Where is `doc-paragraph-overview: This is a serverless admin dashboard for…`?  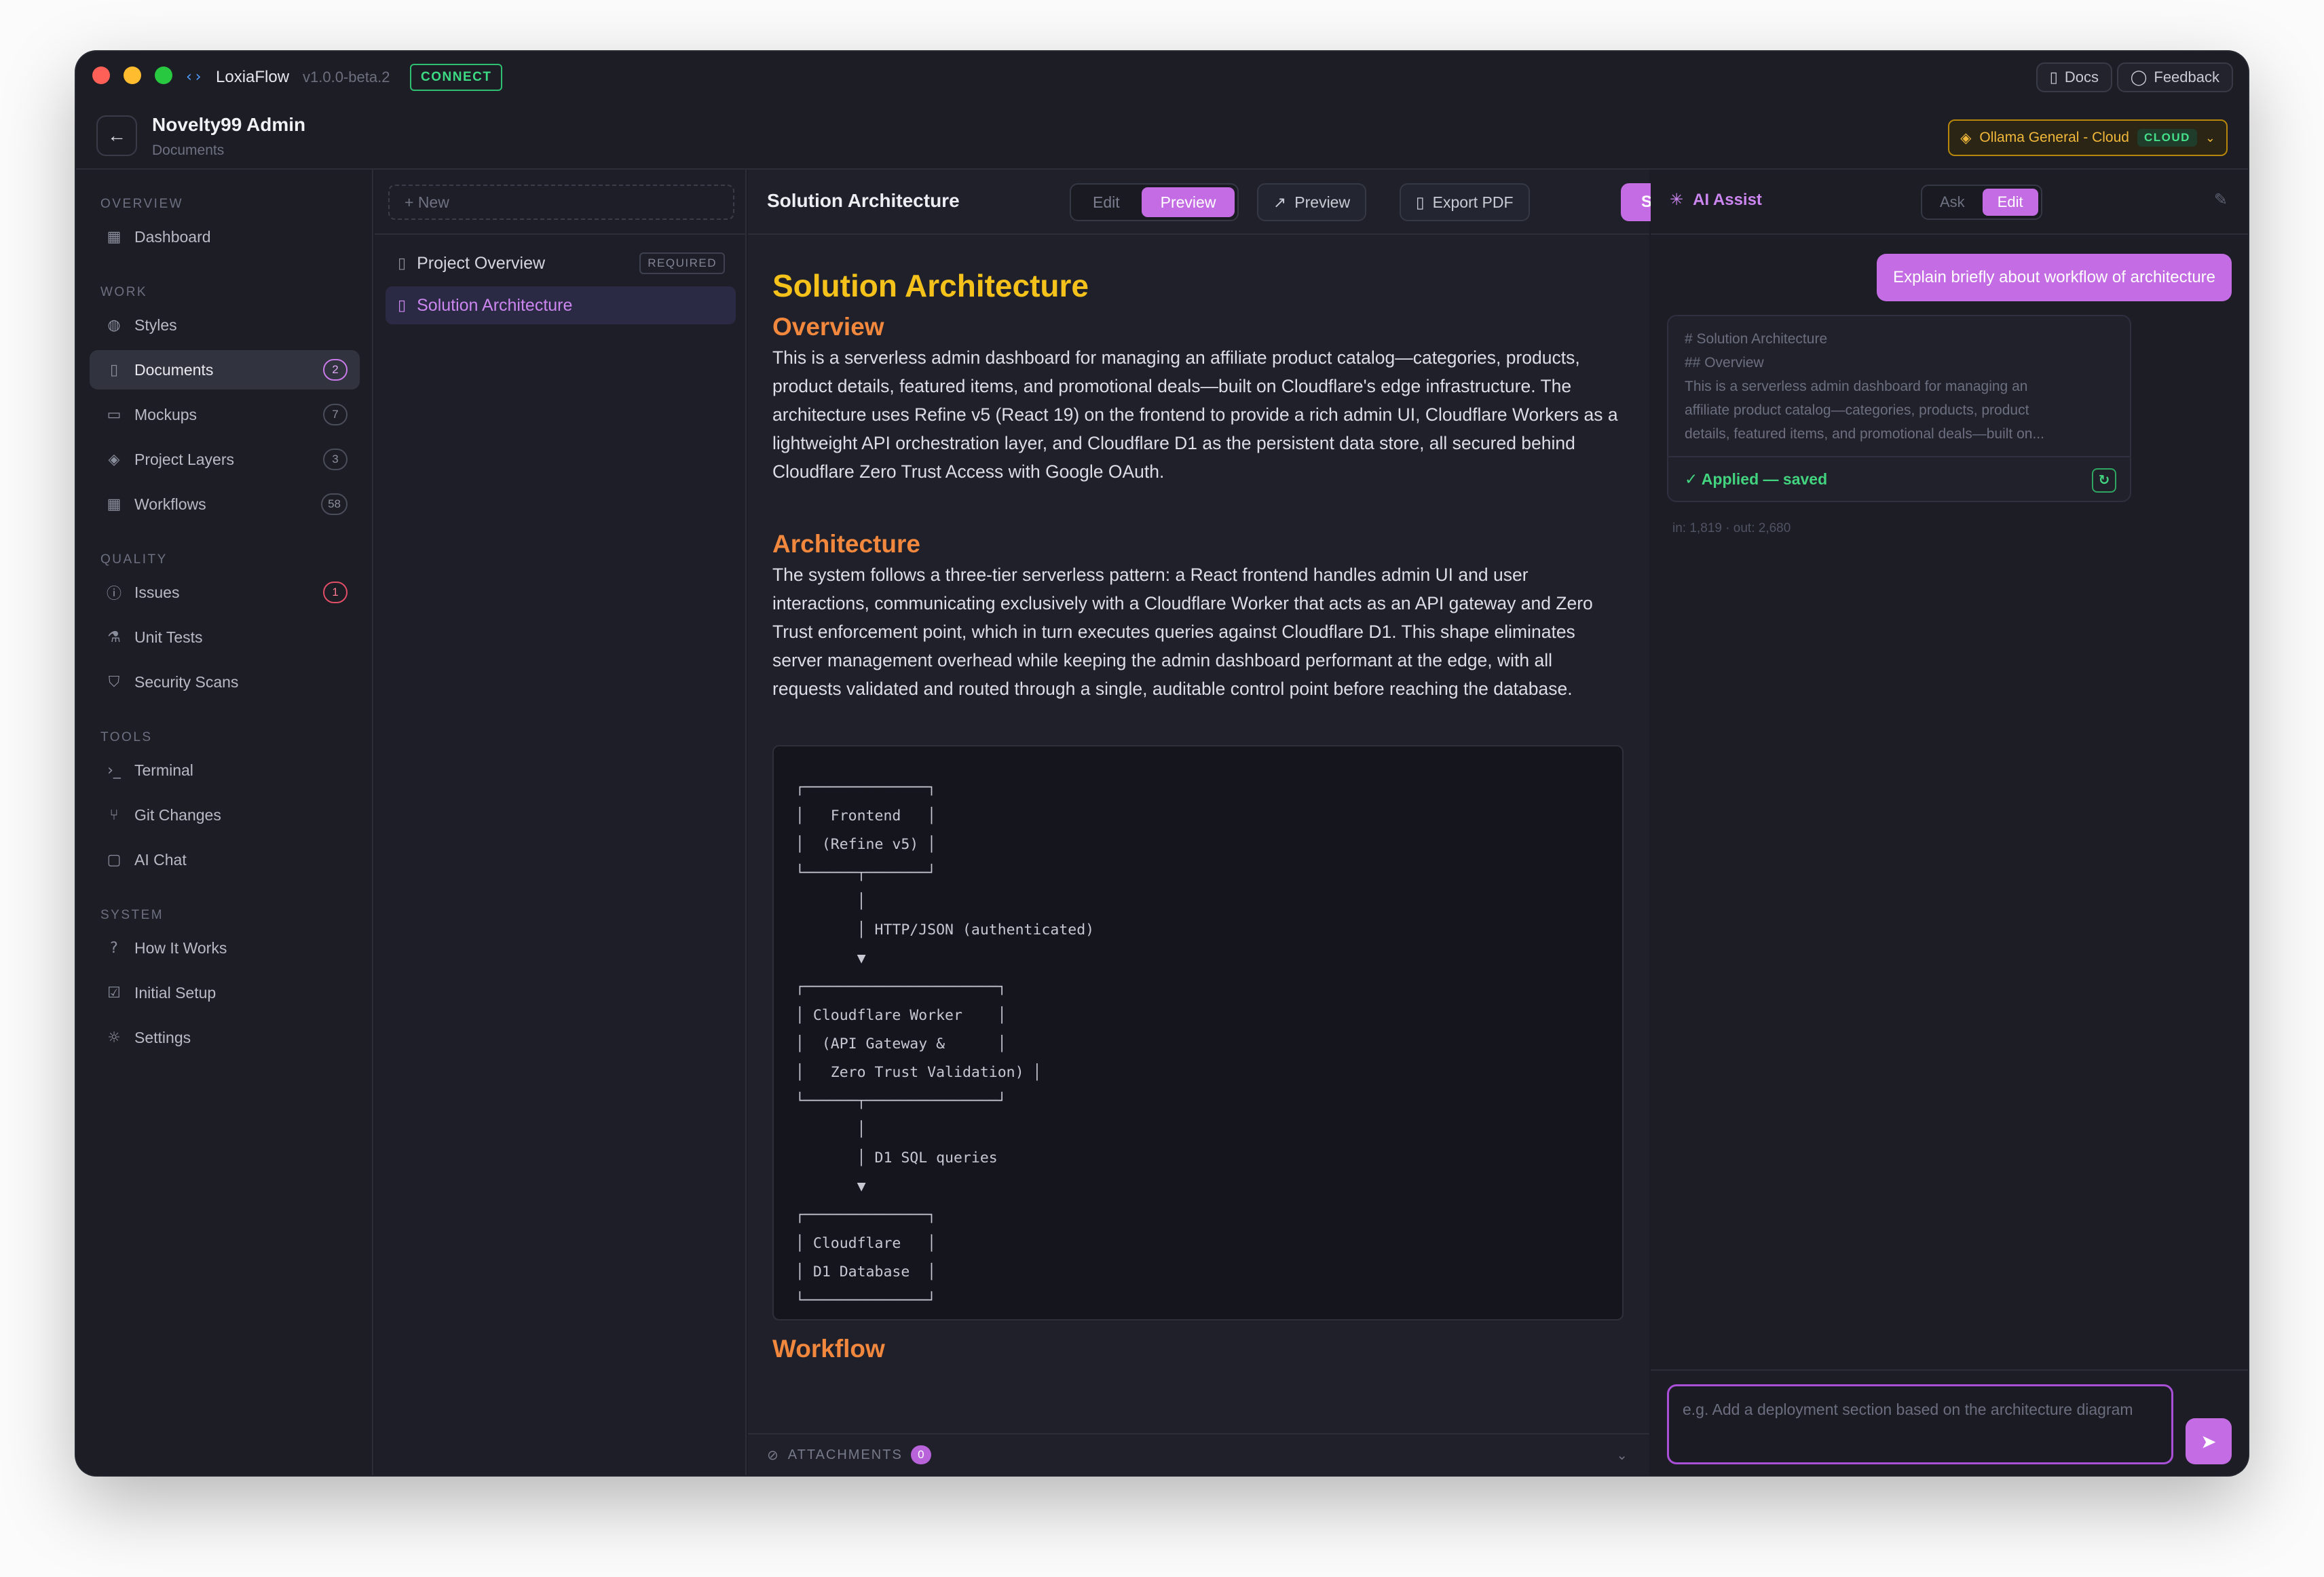
doc-paragraph-overview: This is a serverless admin dashboard for… is located at coordinates (1195, 414).